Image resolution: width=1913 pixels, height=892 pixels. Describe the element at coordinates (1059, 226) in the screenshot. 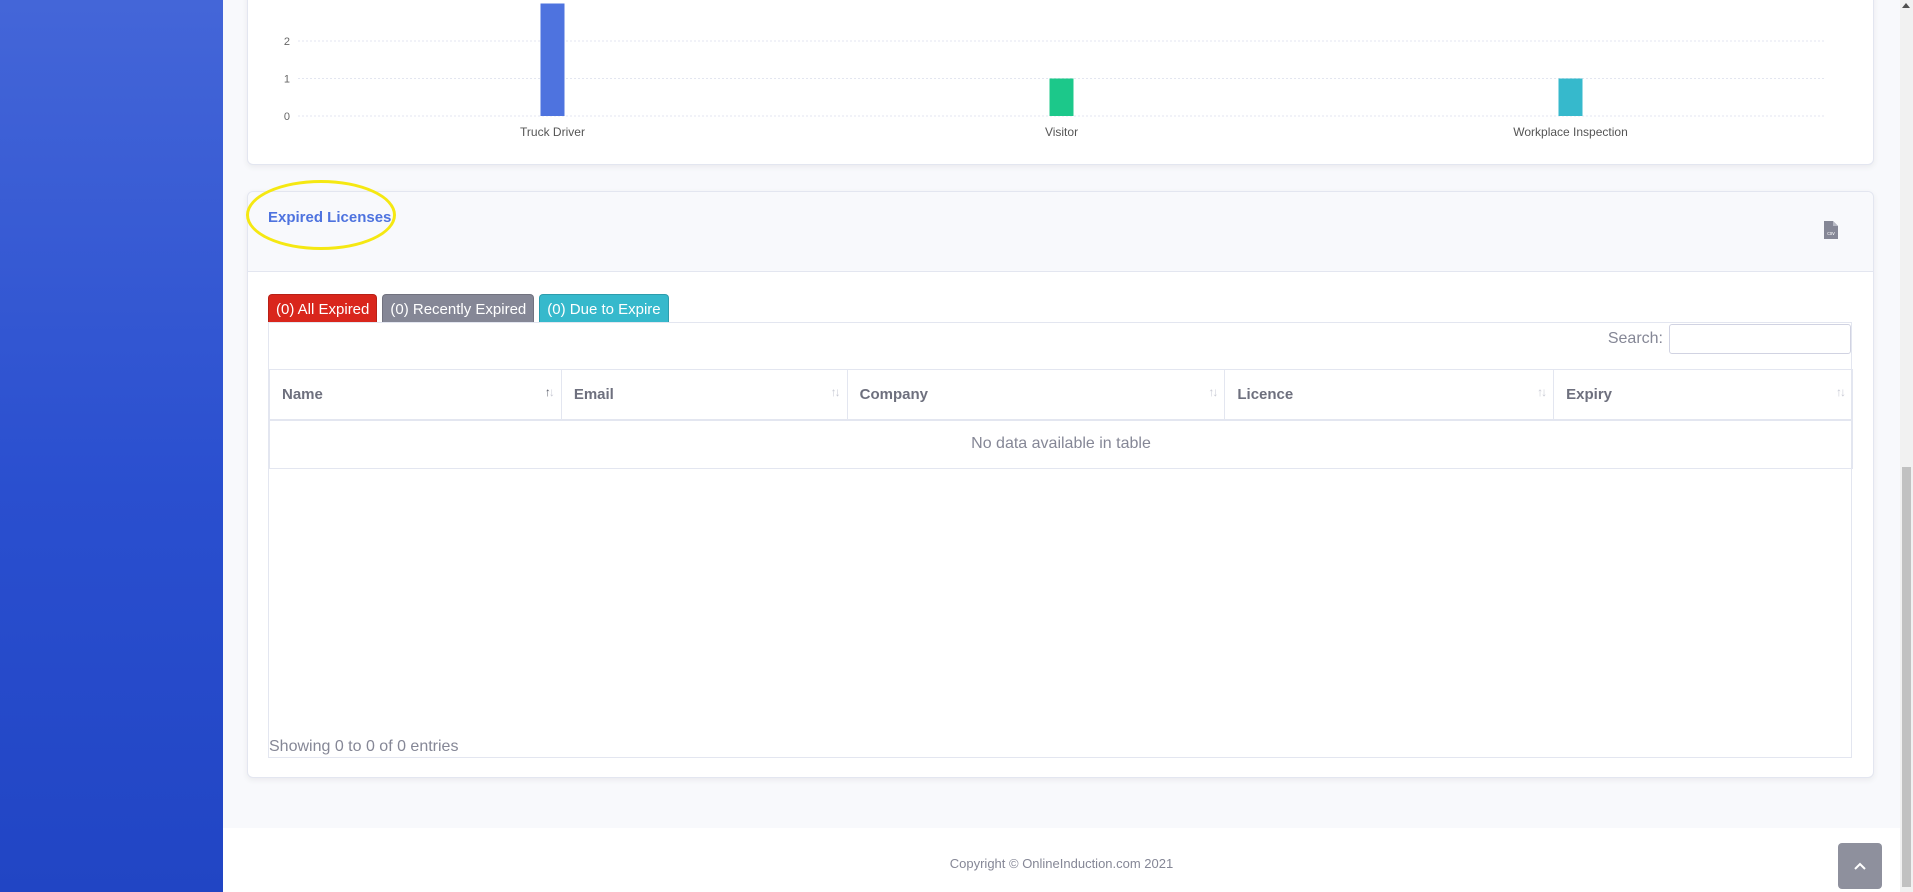

I see `card-header: Expired Licenses csv` at that location.